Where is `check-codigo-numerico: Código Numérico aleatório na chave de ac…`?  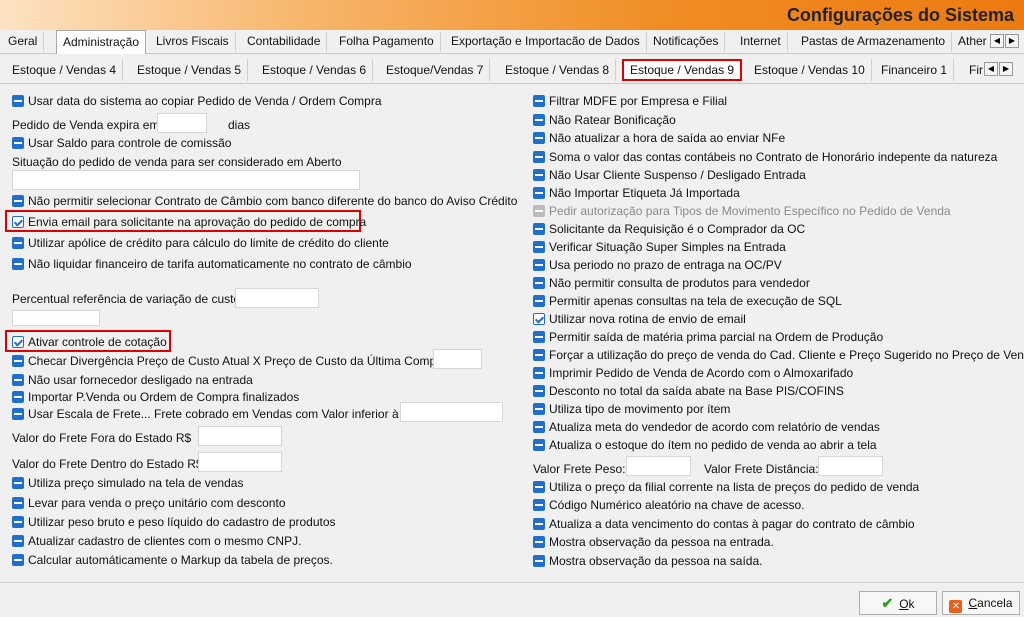 check-codigo-numerico: Código Numérico aleatório na chave de ac… is located at coordinates (668, 505).